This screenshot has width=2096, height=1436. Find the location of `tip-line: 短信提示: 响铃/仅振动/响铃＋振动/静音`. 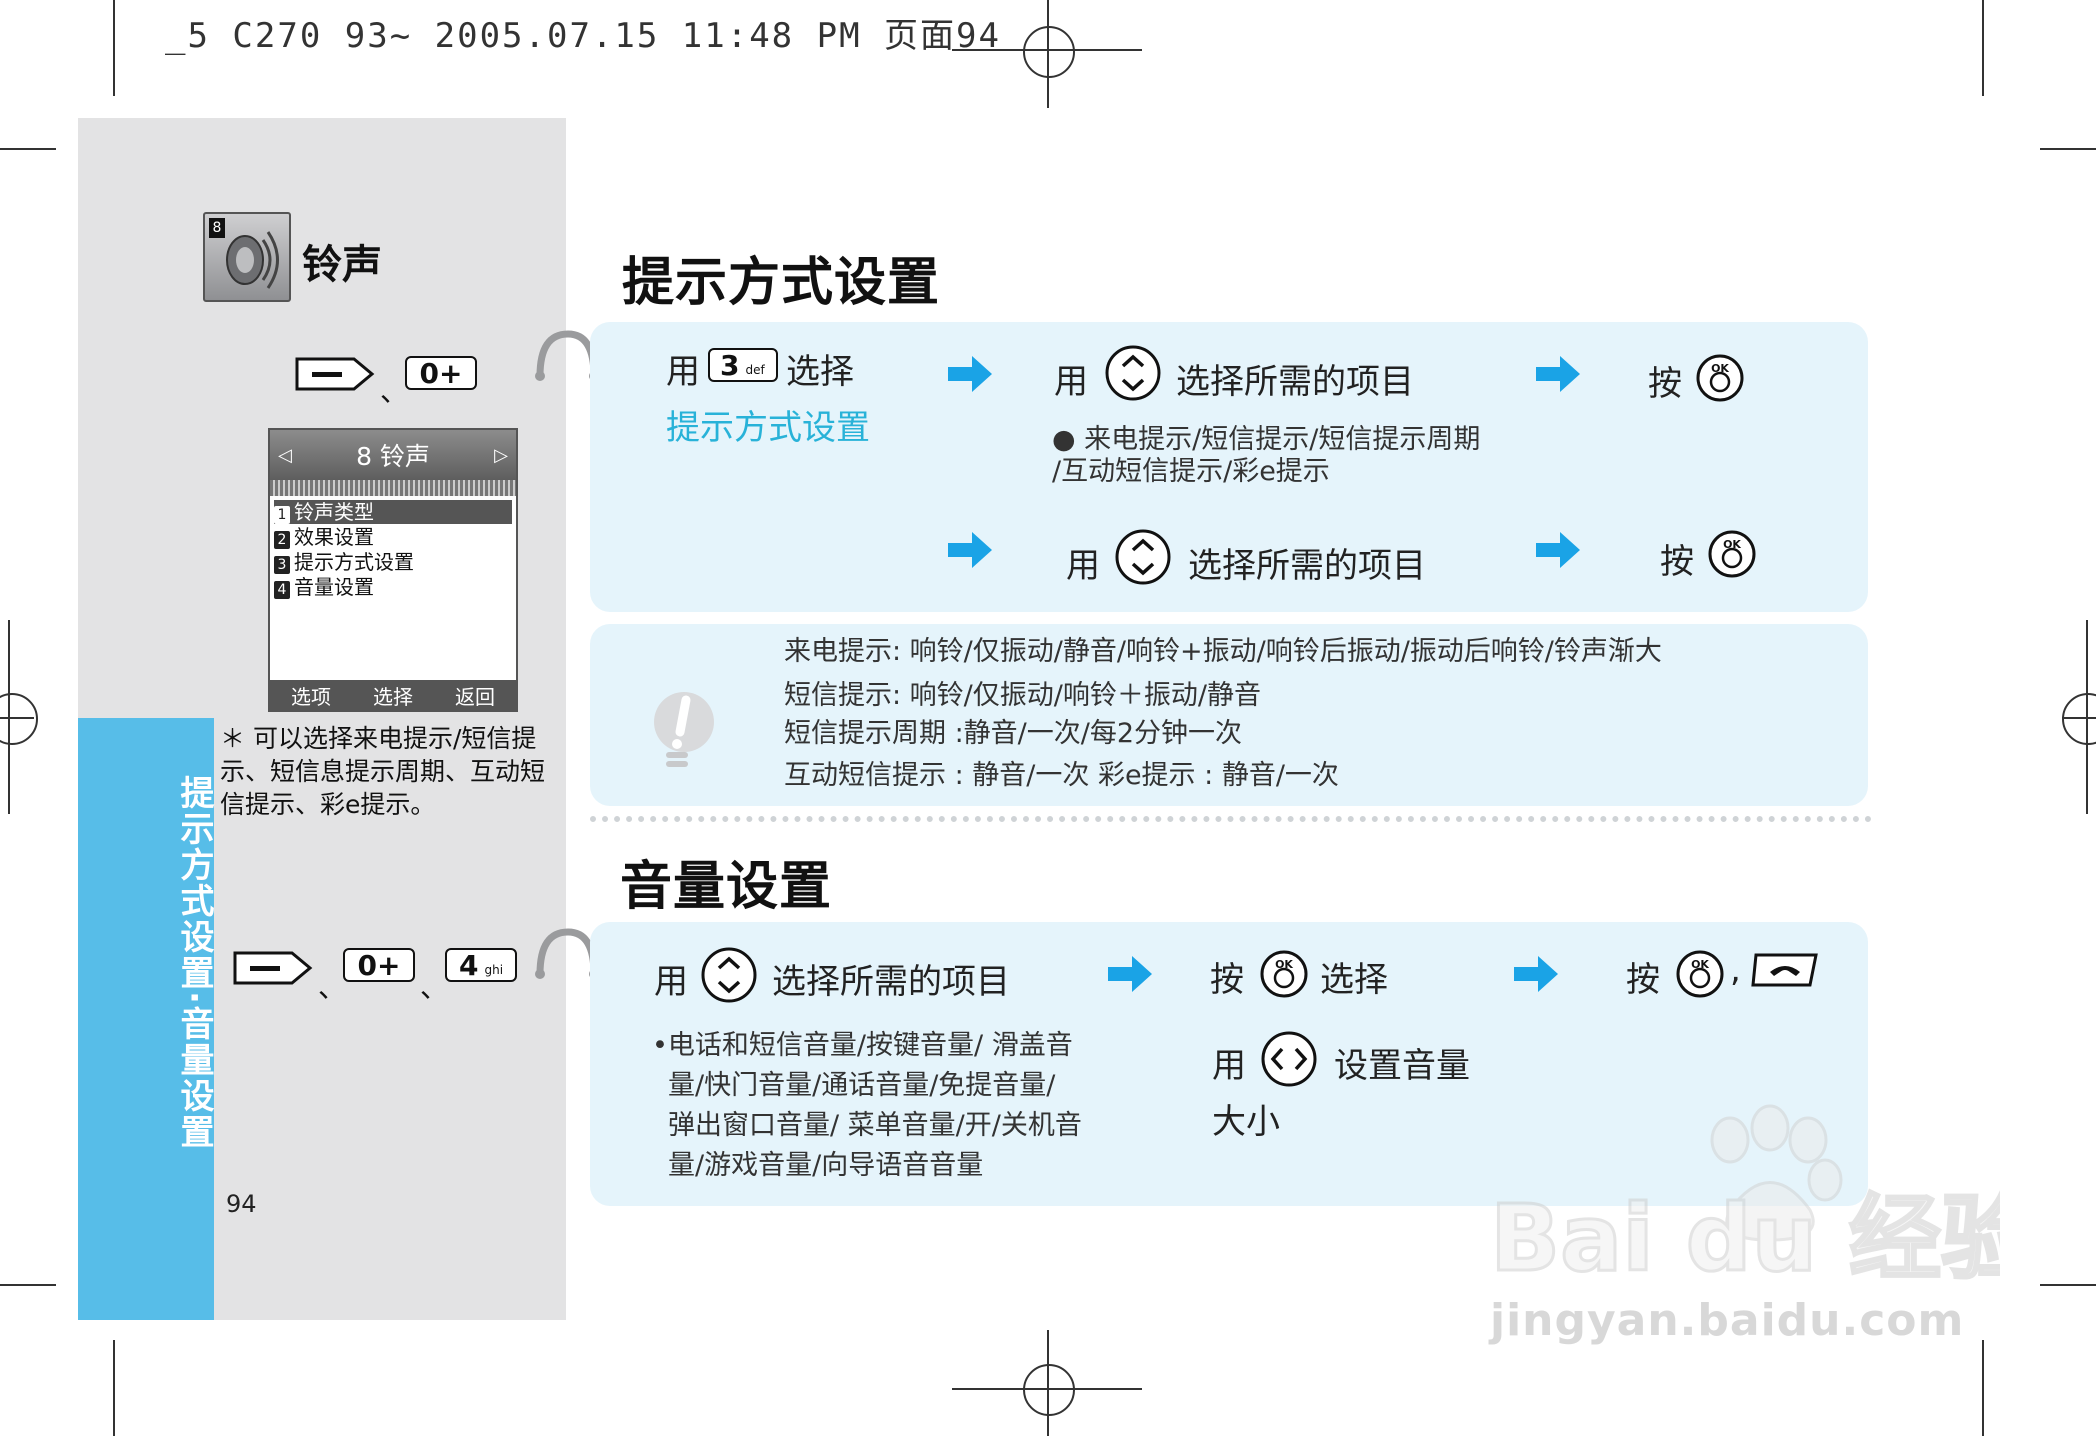

tip-line: 短信提示: 响铃/仅振动/响铃＋振动/静音 is located at coordinates (1022, 695).